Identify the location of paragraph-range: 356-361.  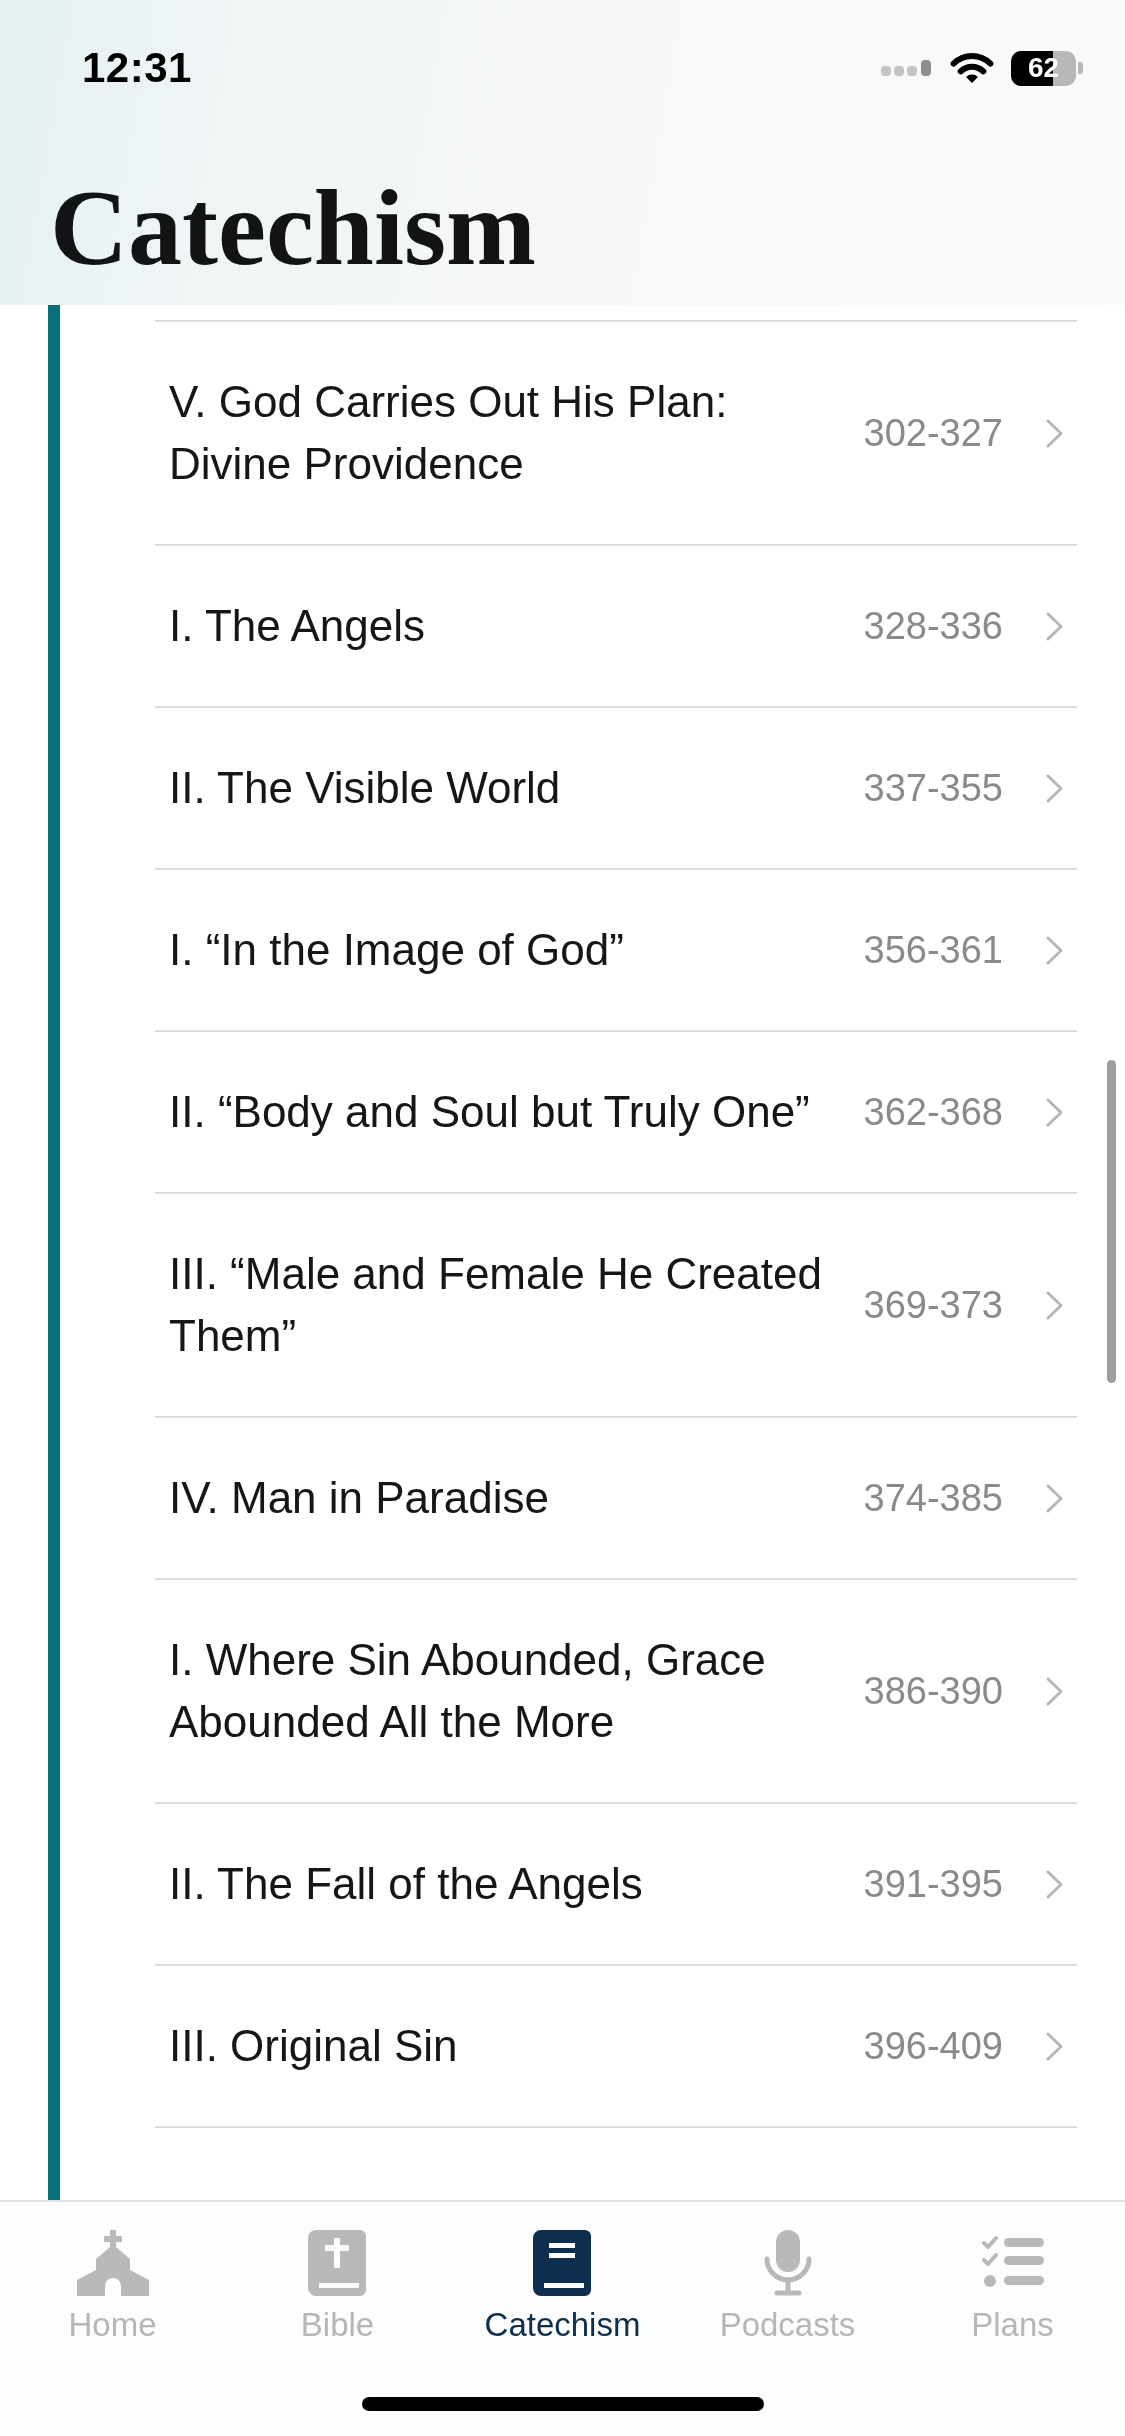
(933, 950).